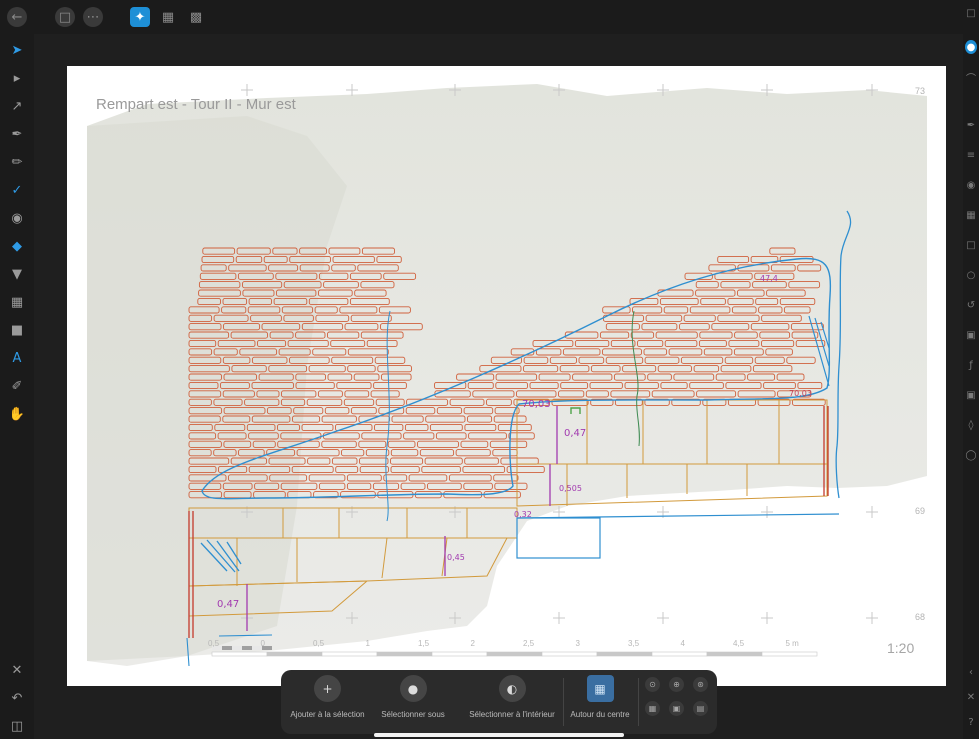 The image size is (979, 739). Describe the element at coordinates (327, 688) in the screenshot. I see `plus-icon: +` at that location.